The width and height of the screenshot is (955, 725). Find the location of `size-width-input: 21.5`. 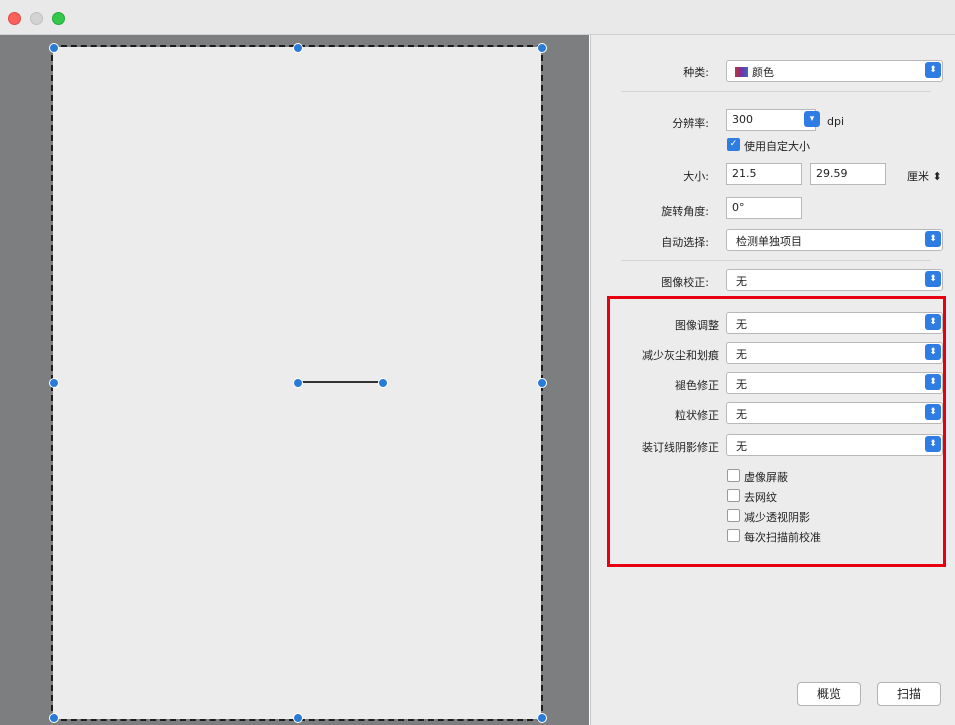

size-width-input: 21.5 is located at coordinates (764, 174).